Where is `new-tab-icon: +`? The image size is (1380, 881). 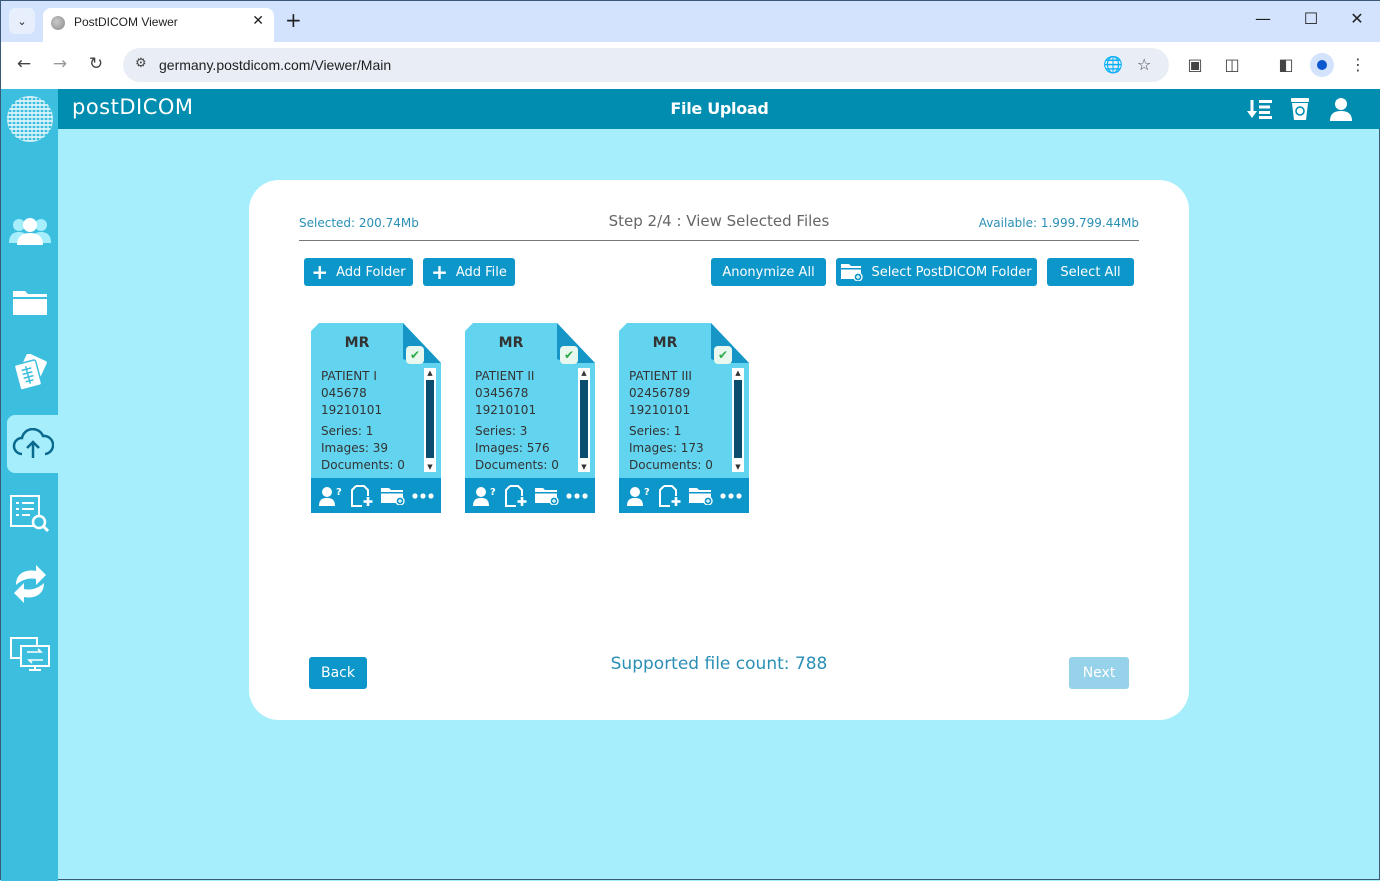 new-tab-icon: + is located at coordinates (293, 20).